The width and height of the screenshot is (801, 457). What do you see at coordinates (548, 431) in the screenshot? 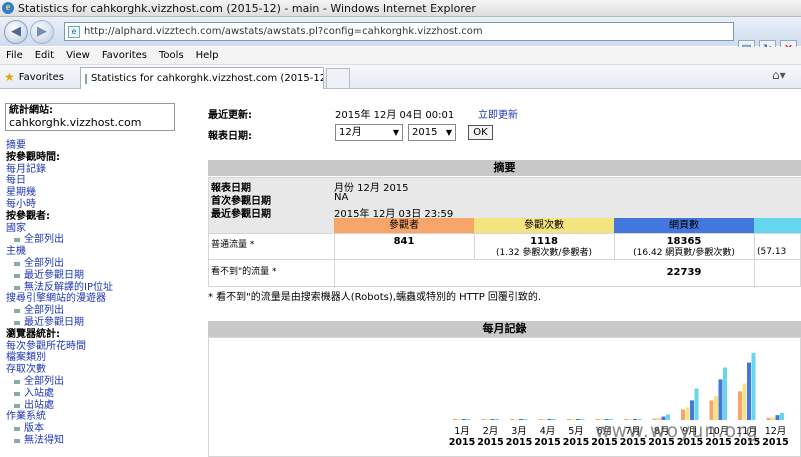
I see `chart-tick-label: 4月` at bounding box center [548, 431].